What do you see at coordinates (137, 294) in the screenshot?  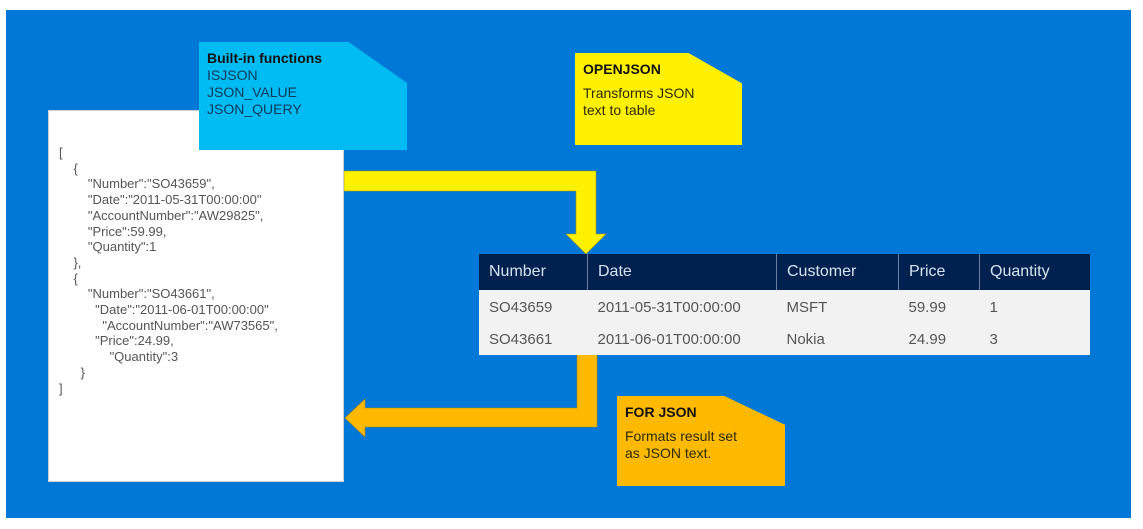 I see `json-line: "Number":"SO43661",` at bounding box center [137, 294].